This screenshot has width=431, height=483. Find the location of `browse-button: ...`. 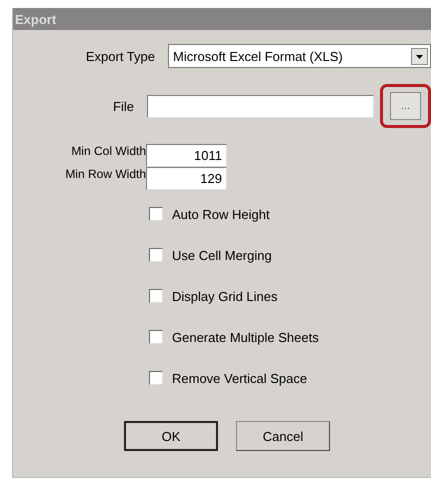

browse-button: ... is located at coordinates (406, 106).